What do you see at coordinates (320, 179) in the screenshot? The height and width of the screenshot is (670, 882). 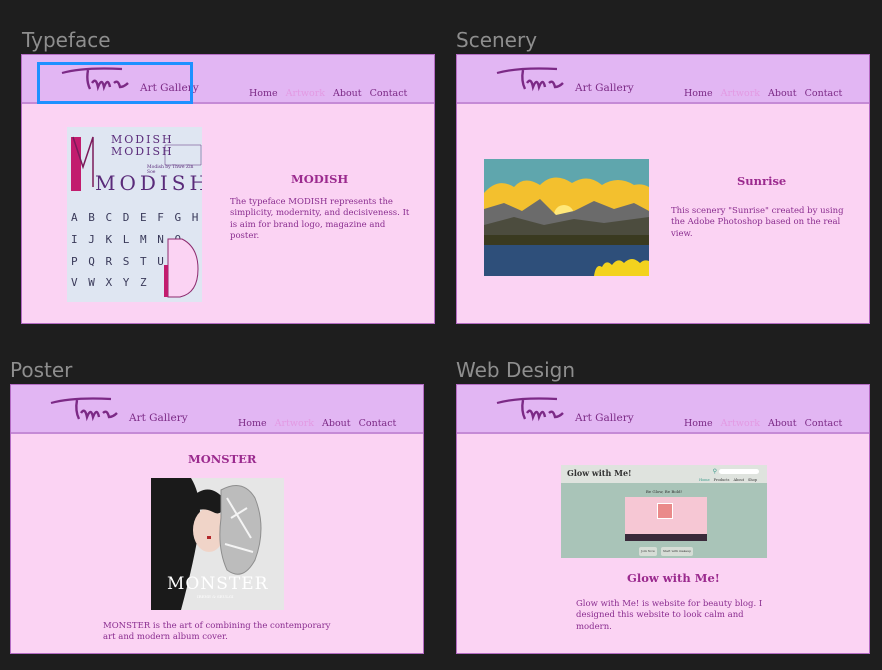 I see `typeface-heading: MODISH` at bounding box center [320, 179].